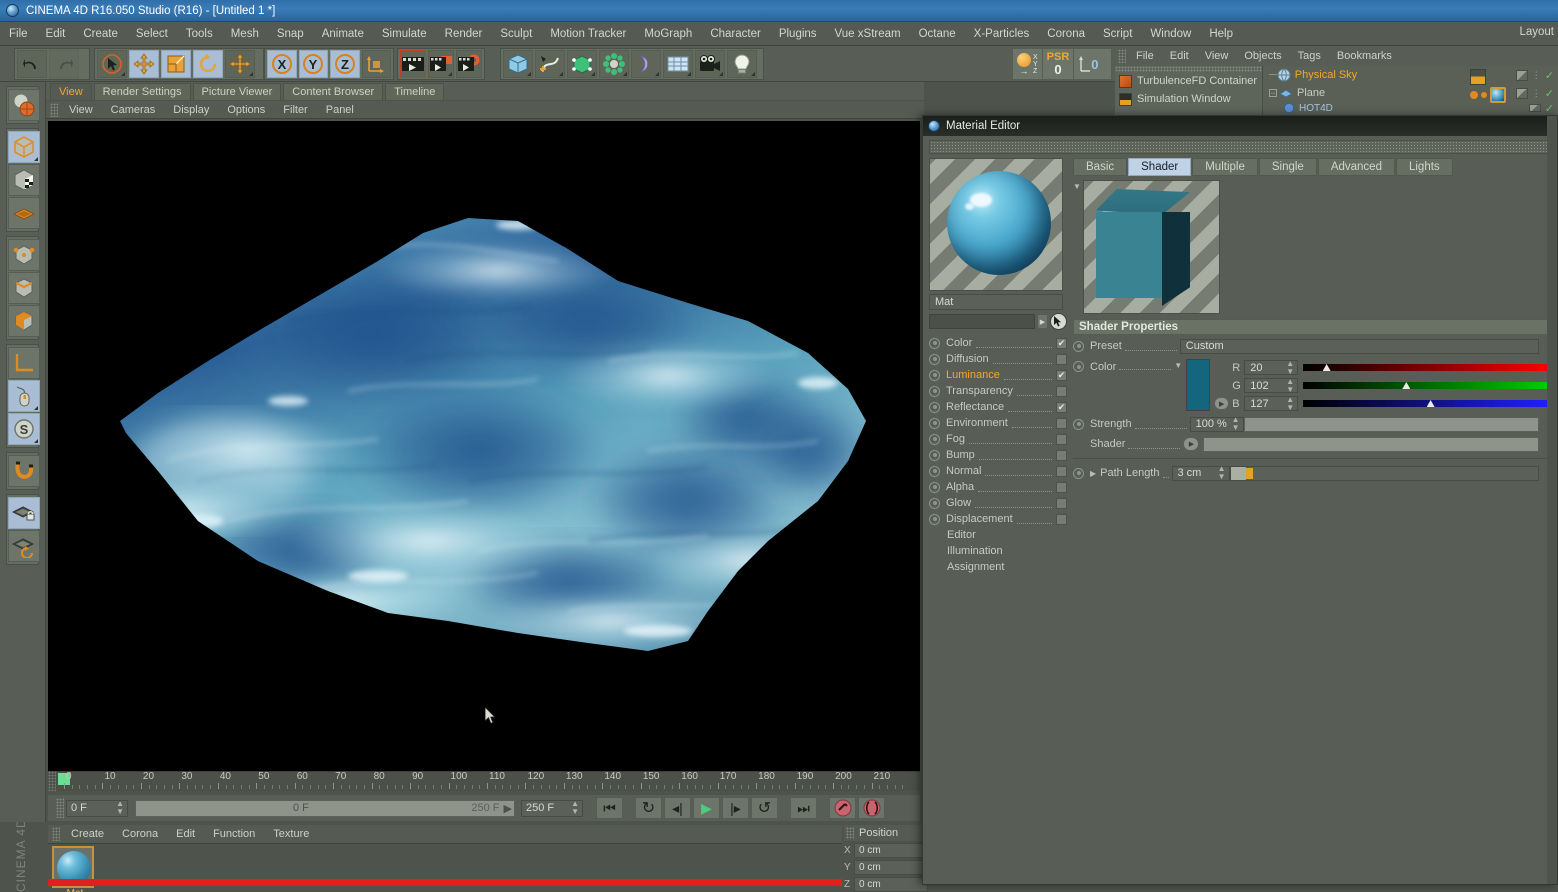 The height and width of the screenshot is (892, 1558). Describe the element at coordinates (1117, 34) in the screenshot. I see `menu-item-script: Script` at that location.